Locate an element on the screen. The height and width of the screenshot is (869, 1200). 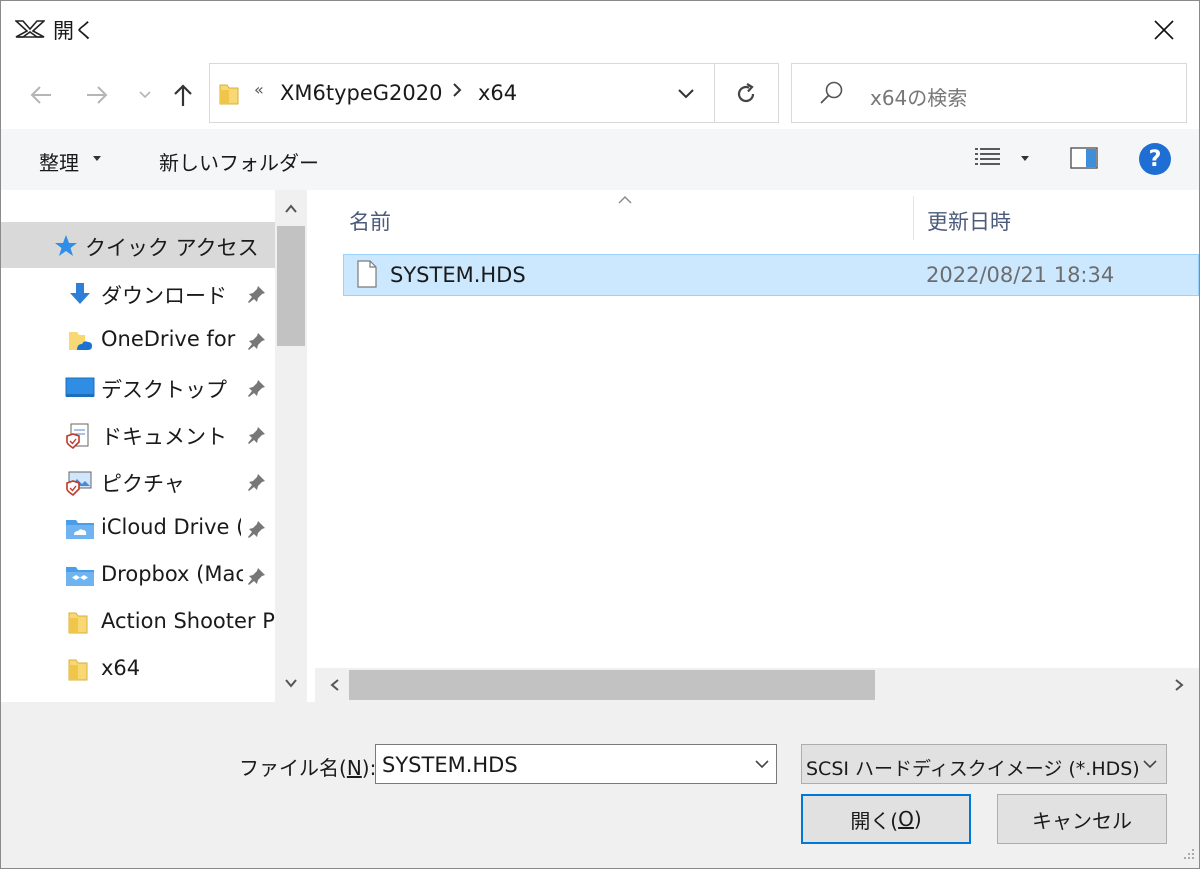
resize-grip-icon is located at coordinates (1188, 854).